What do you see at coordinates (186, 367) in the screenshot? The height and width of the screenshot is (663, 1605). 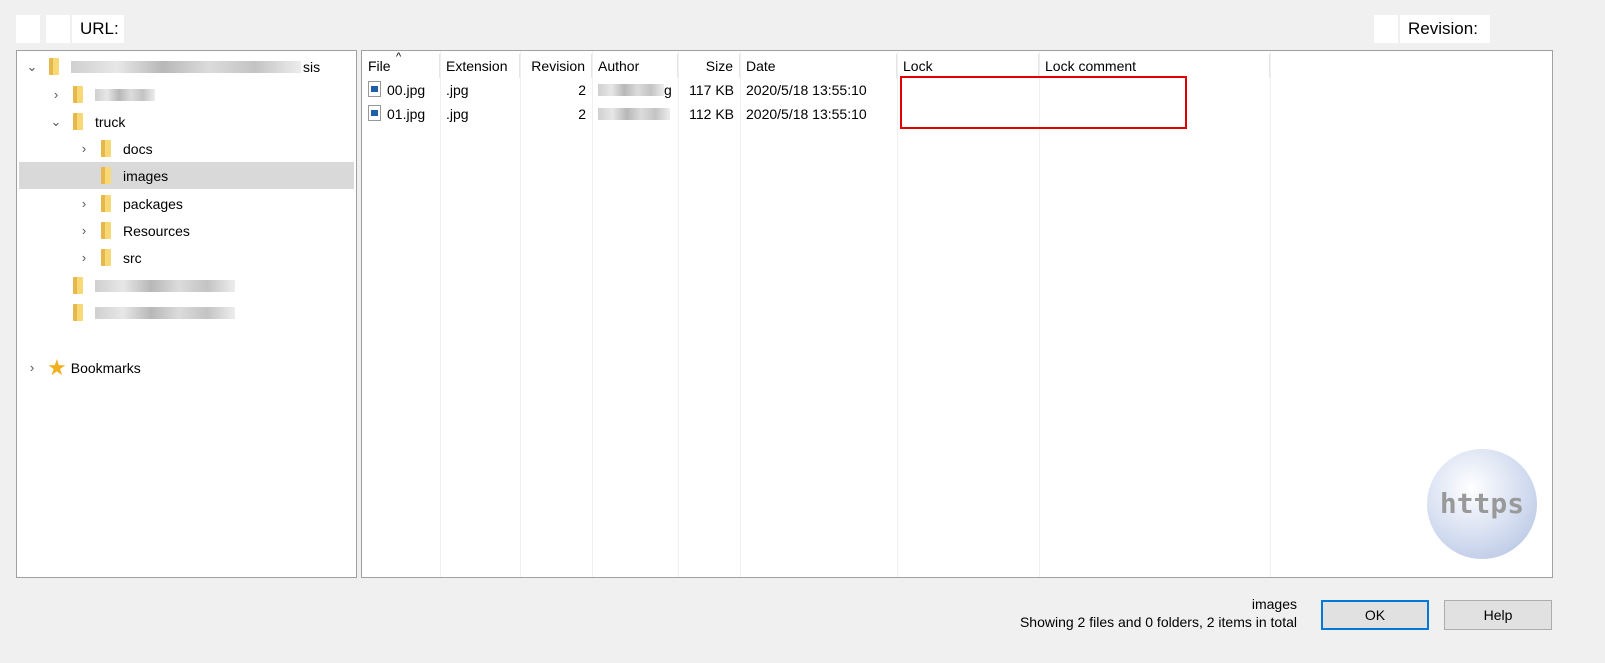 I see `tree-item-bookmarks: › ★ Bookmarks` at bounding box center [186, 367].